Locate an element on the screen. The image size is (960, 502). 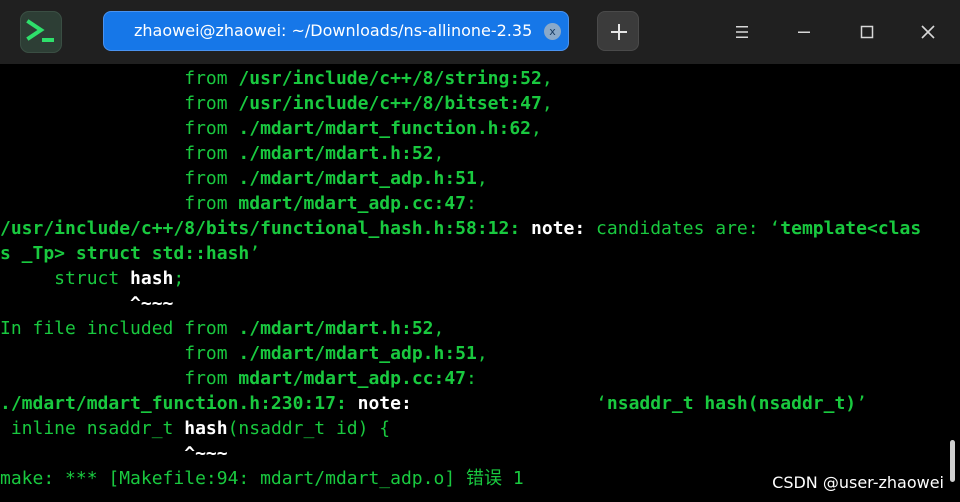
terminal-text: s _Tp> struct std::hash is located at coordinates (125, 253).